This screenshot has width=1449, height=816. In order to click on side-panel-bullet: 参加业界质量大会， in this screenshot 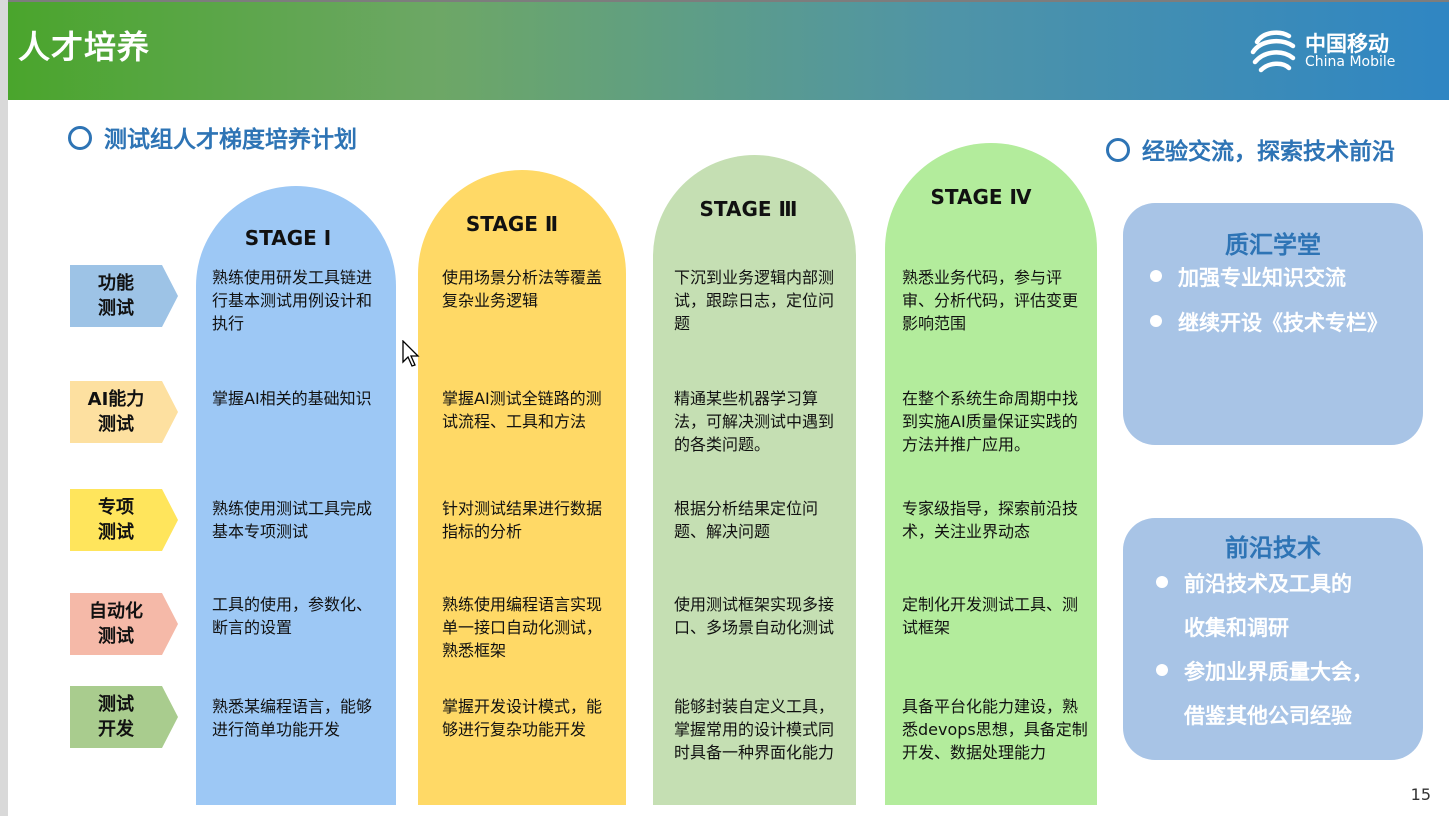, I will do `click(1264, 671)`.